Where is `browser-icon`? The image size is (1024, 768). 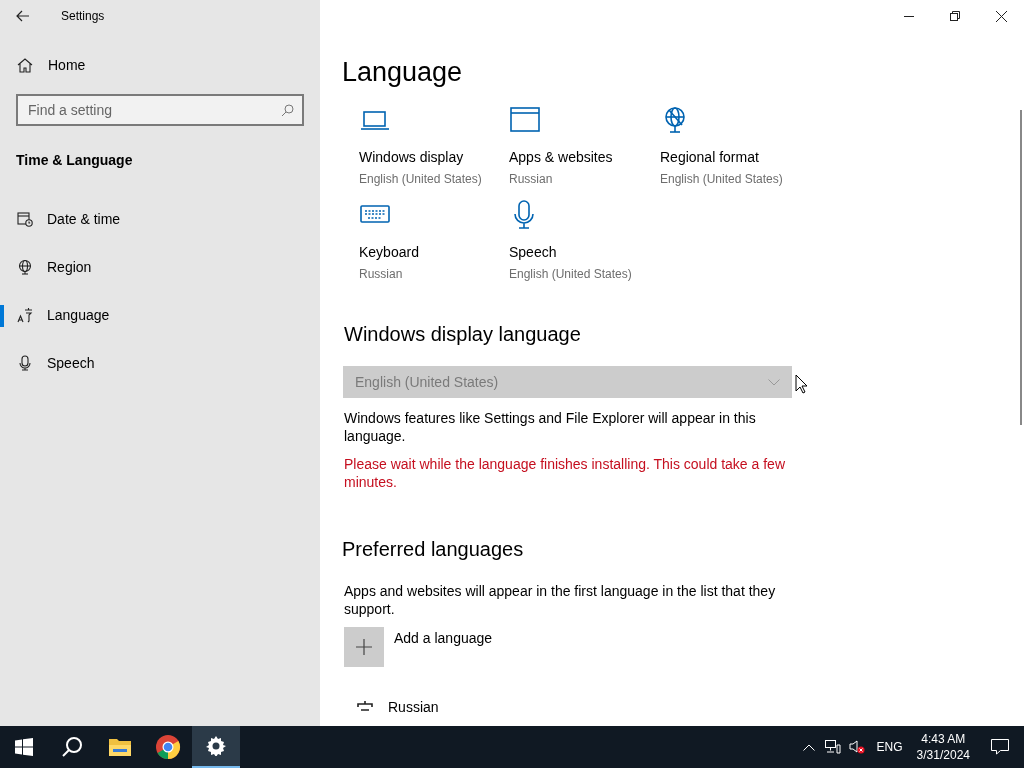
browser-icon is located at coordinates (168, 747).